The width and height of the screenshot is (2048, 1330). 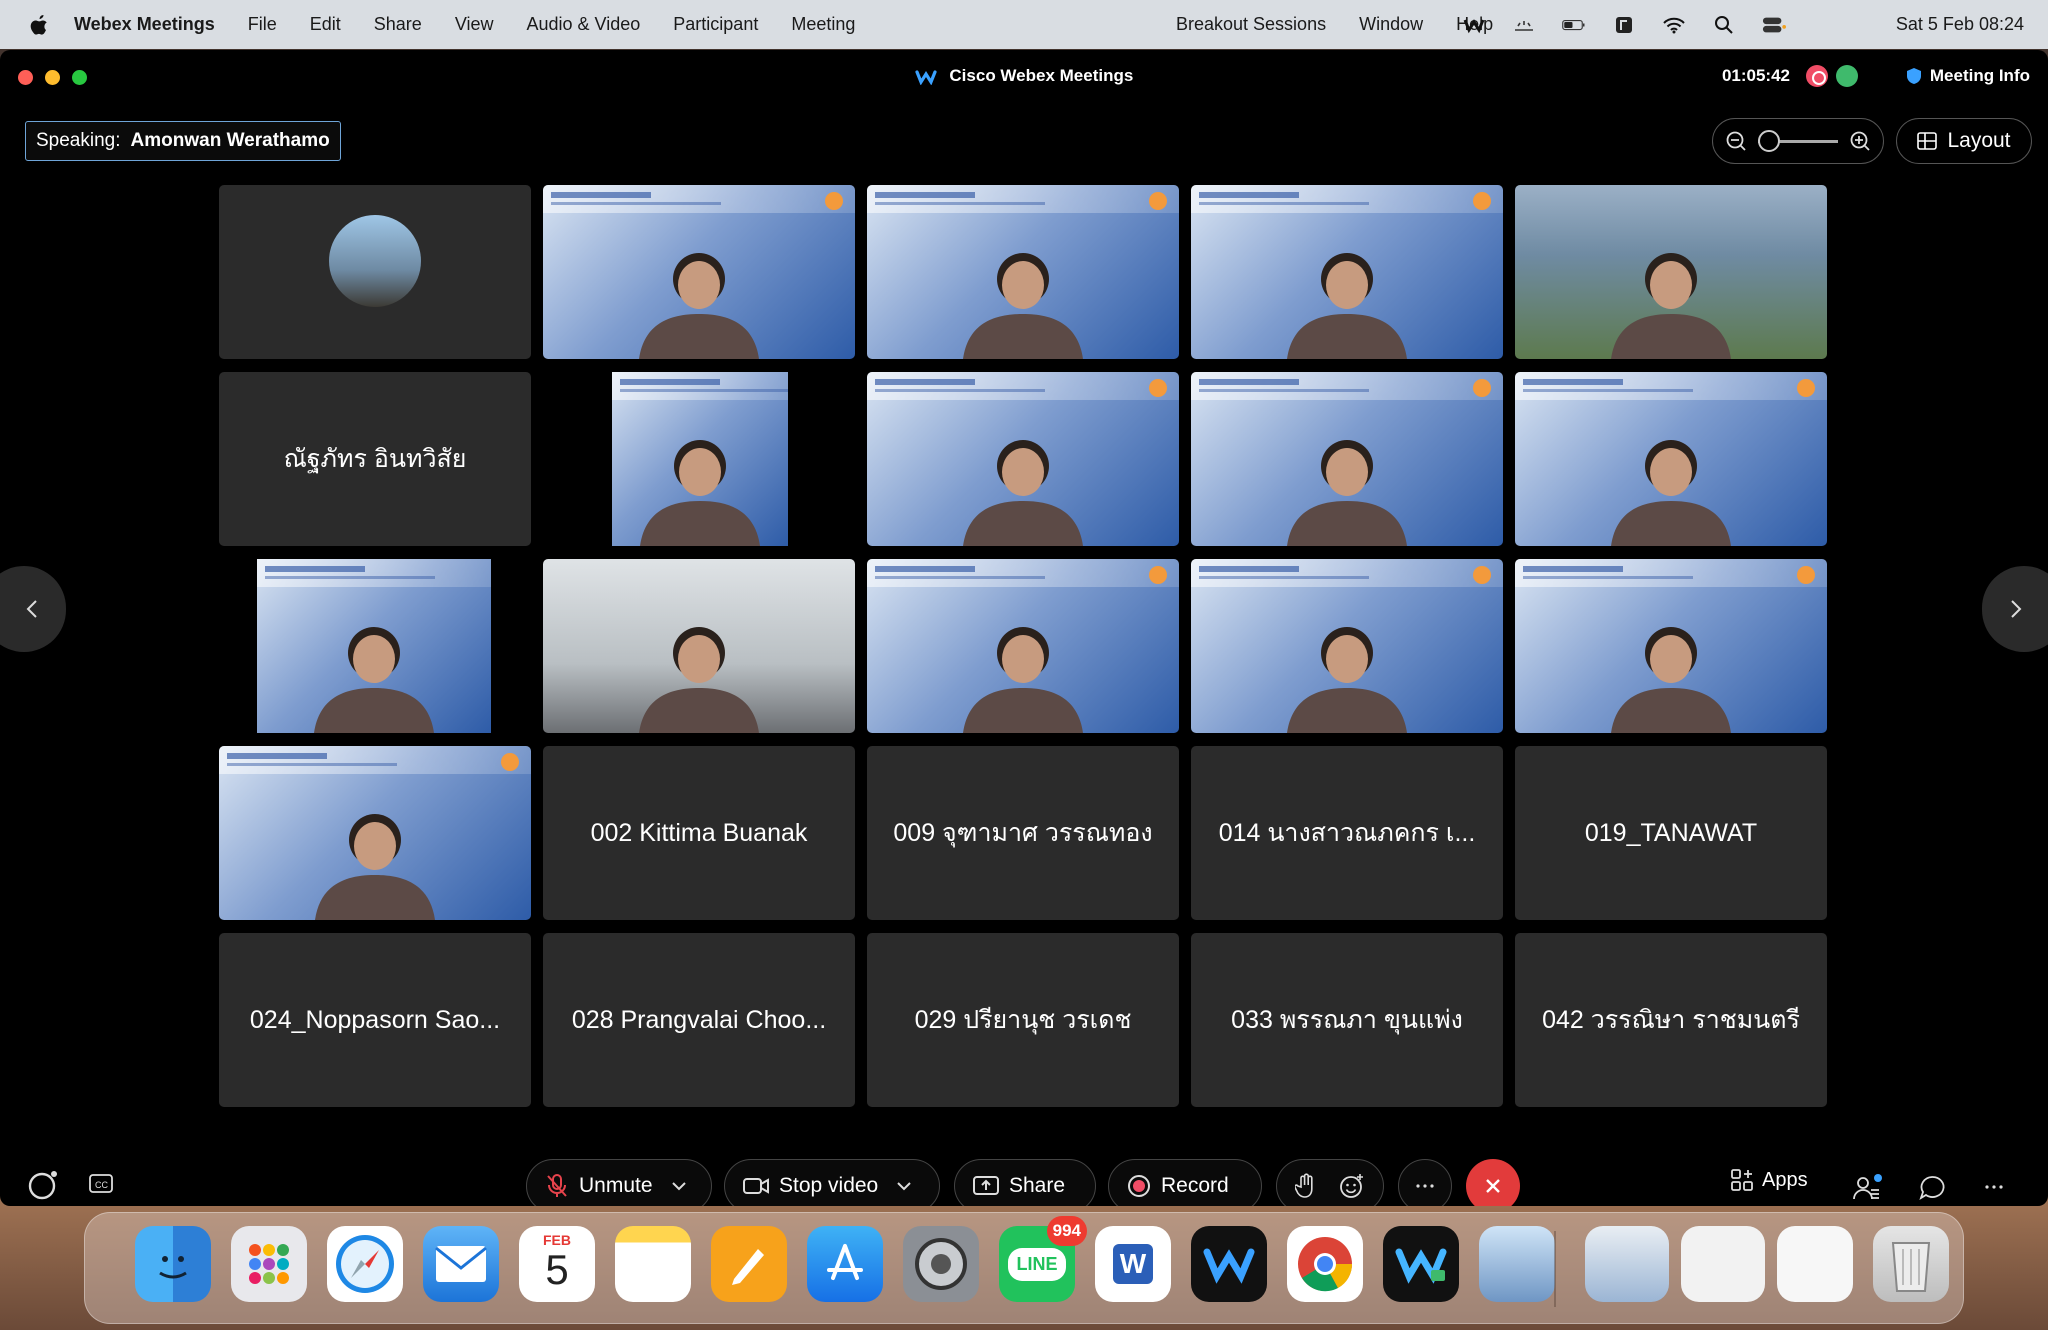 What do you see at coordinates (474, 24) in the screenshot?
I see `menu-view: View` at bounding box center [474, 24].